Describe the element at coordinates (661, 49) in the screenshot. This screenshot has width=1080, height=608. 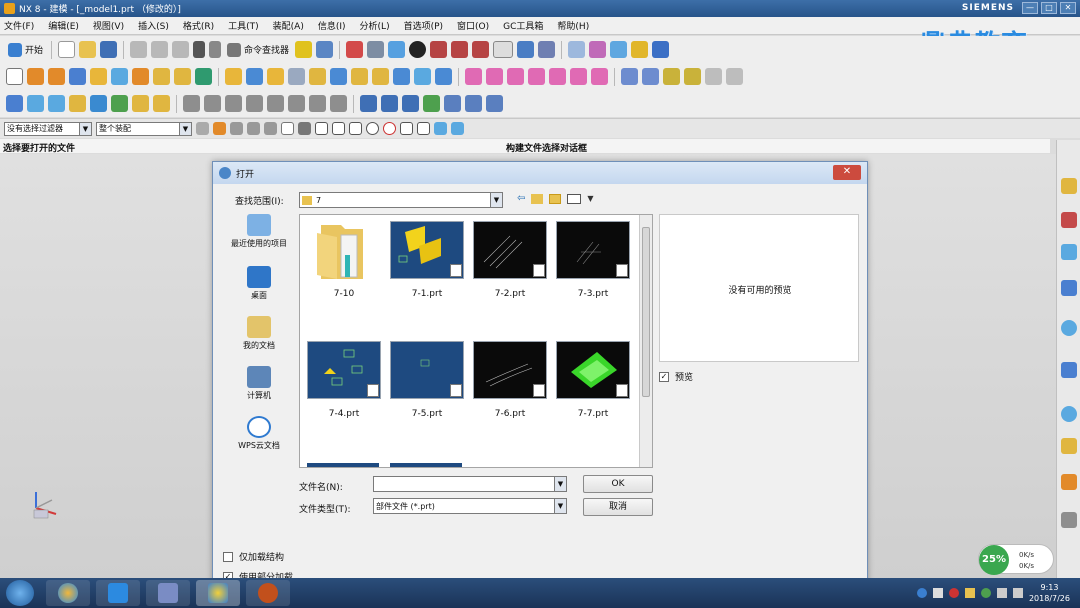
I see `arrow-icon` at that location.